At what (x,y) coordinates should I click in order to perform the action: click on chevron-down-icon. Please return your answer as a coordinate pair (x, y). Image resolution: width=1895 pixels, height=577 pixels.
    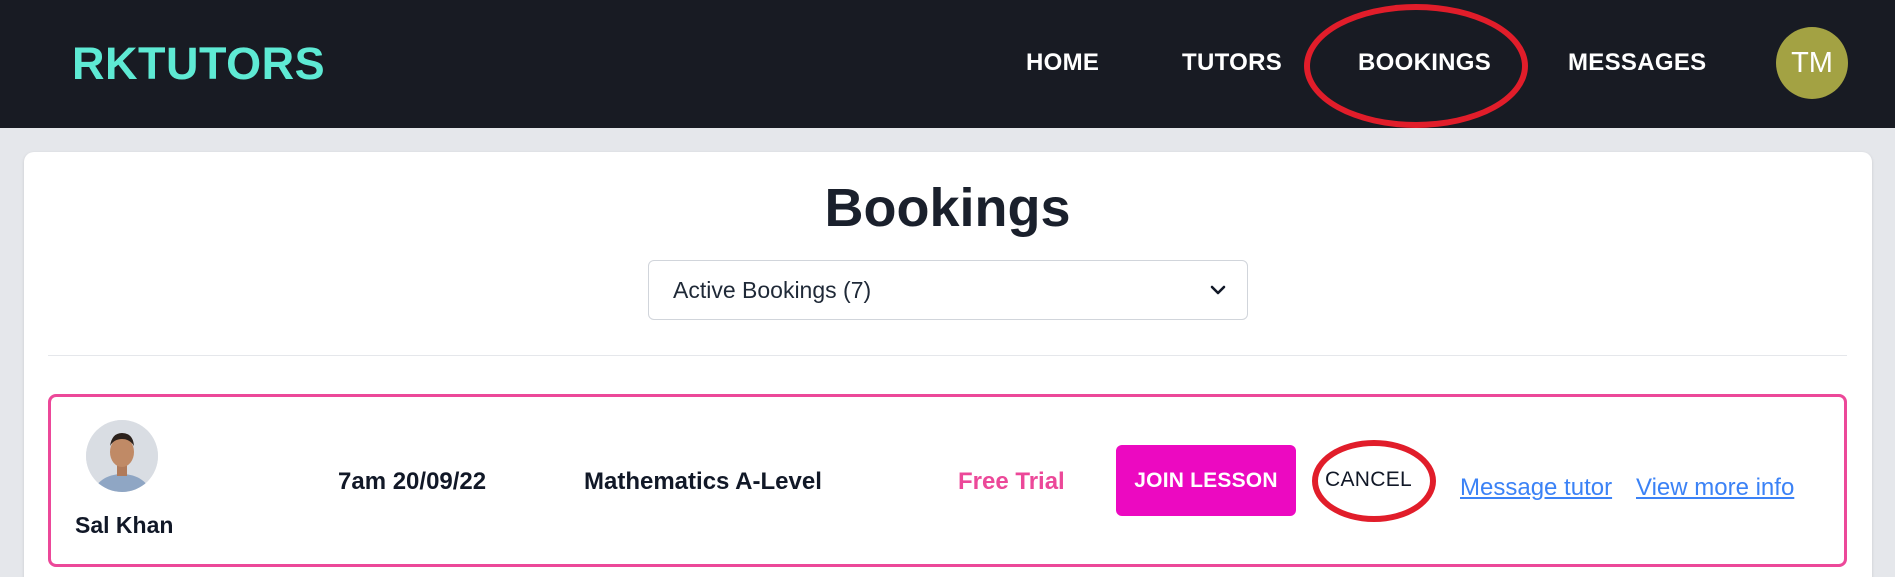
    Looking at the image, I should click on (1218, 290).